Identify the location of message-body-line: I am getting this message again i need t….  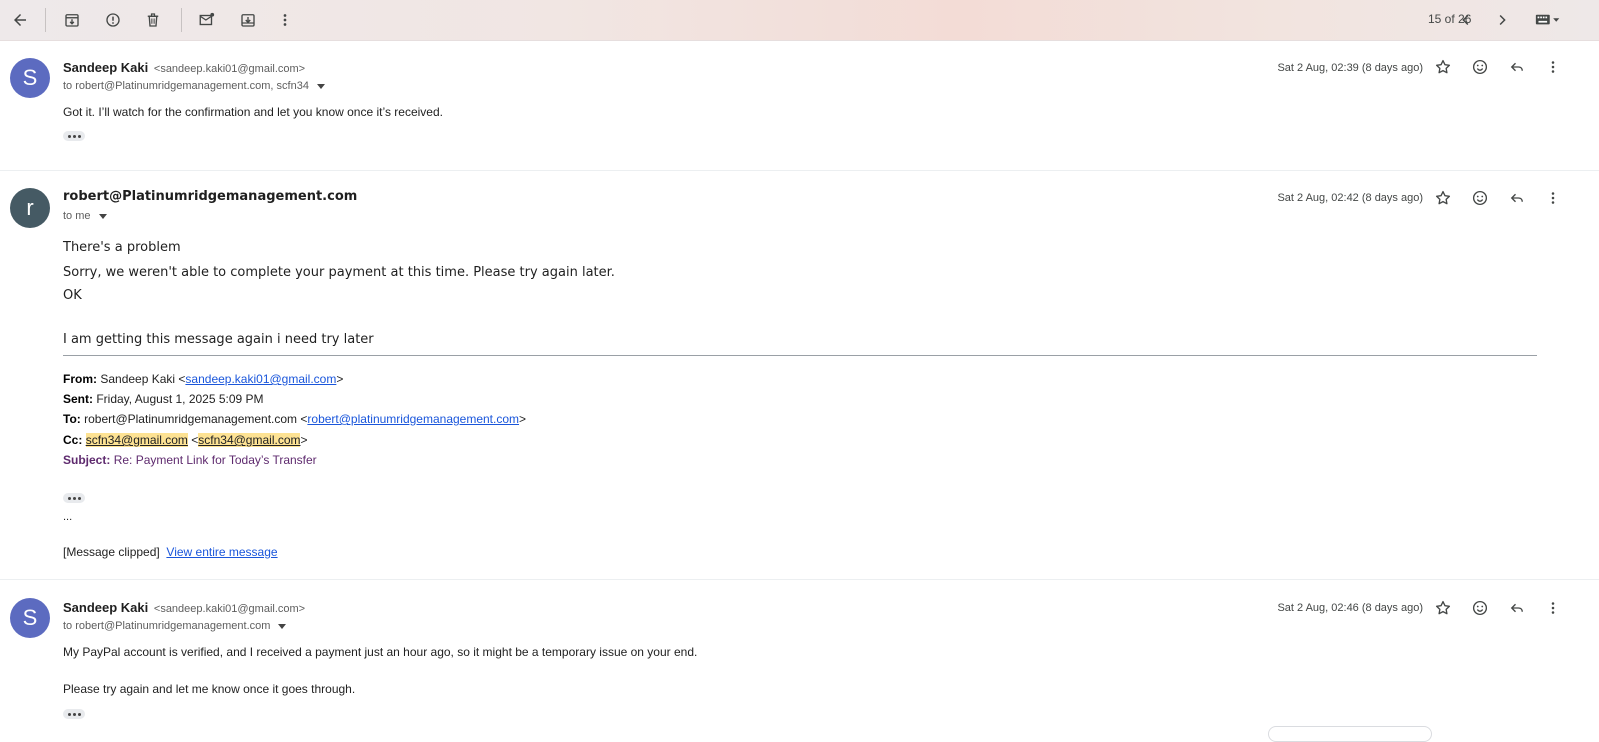
(218, 339).